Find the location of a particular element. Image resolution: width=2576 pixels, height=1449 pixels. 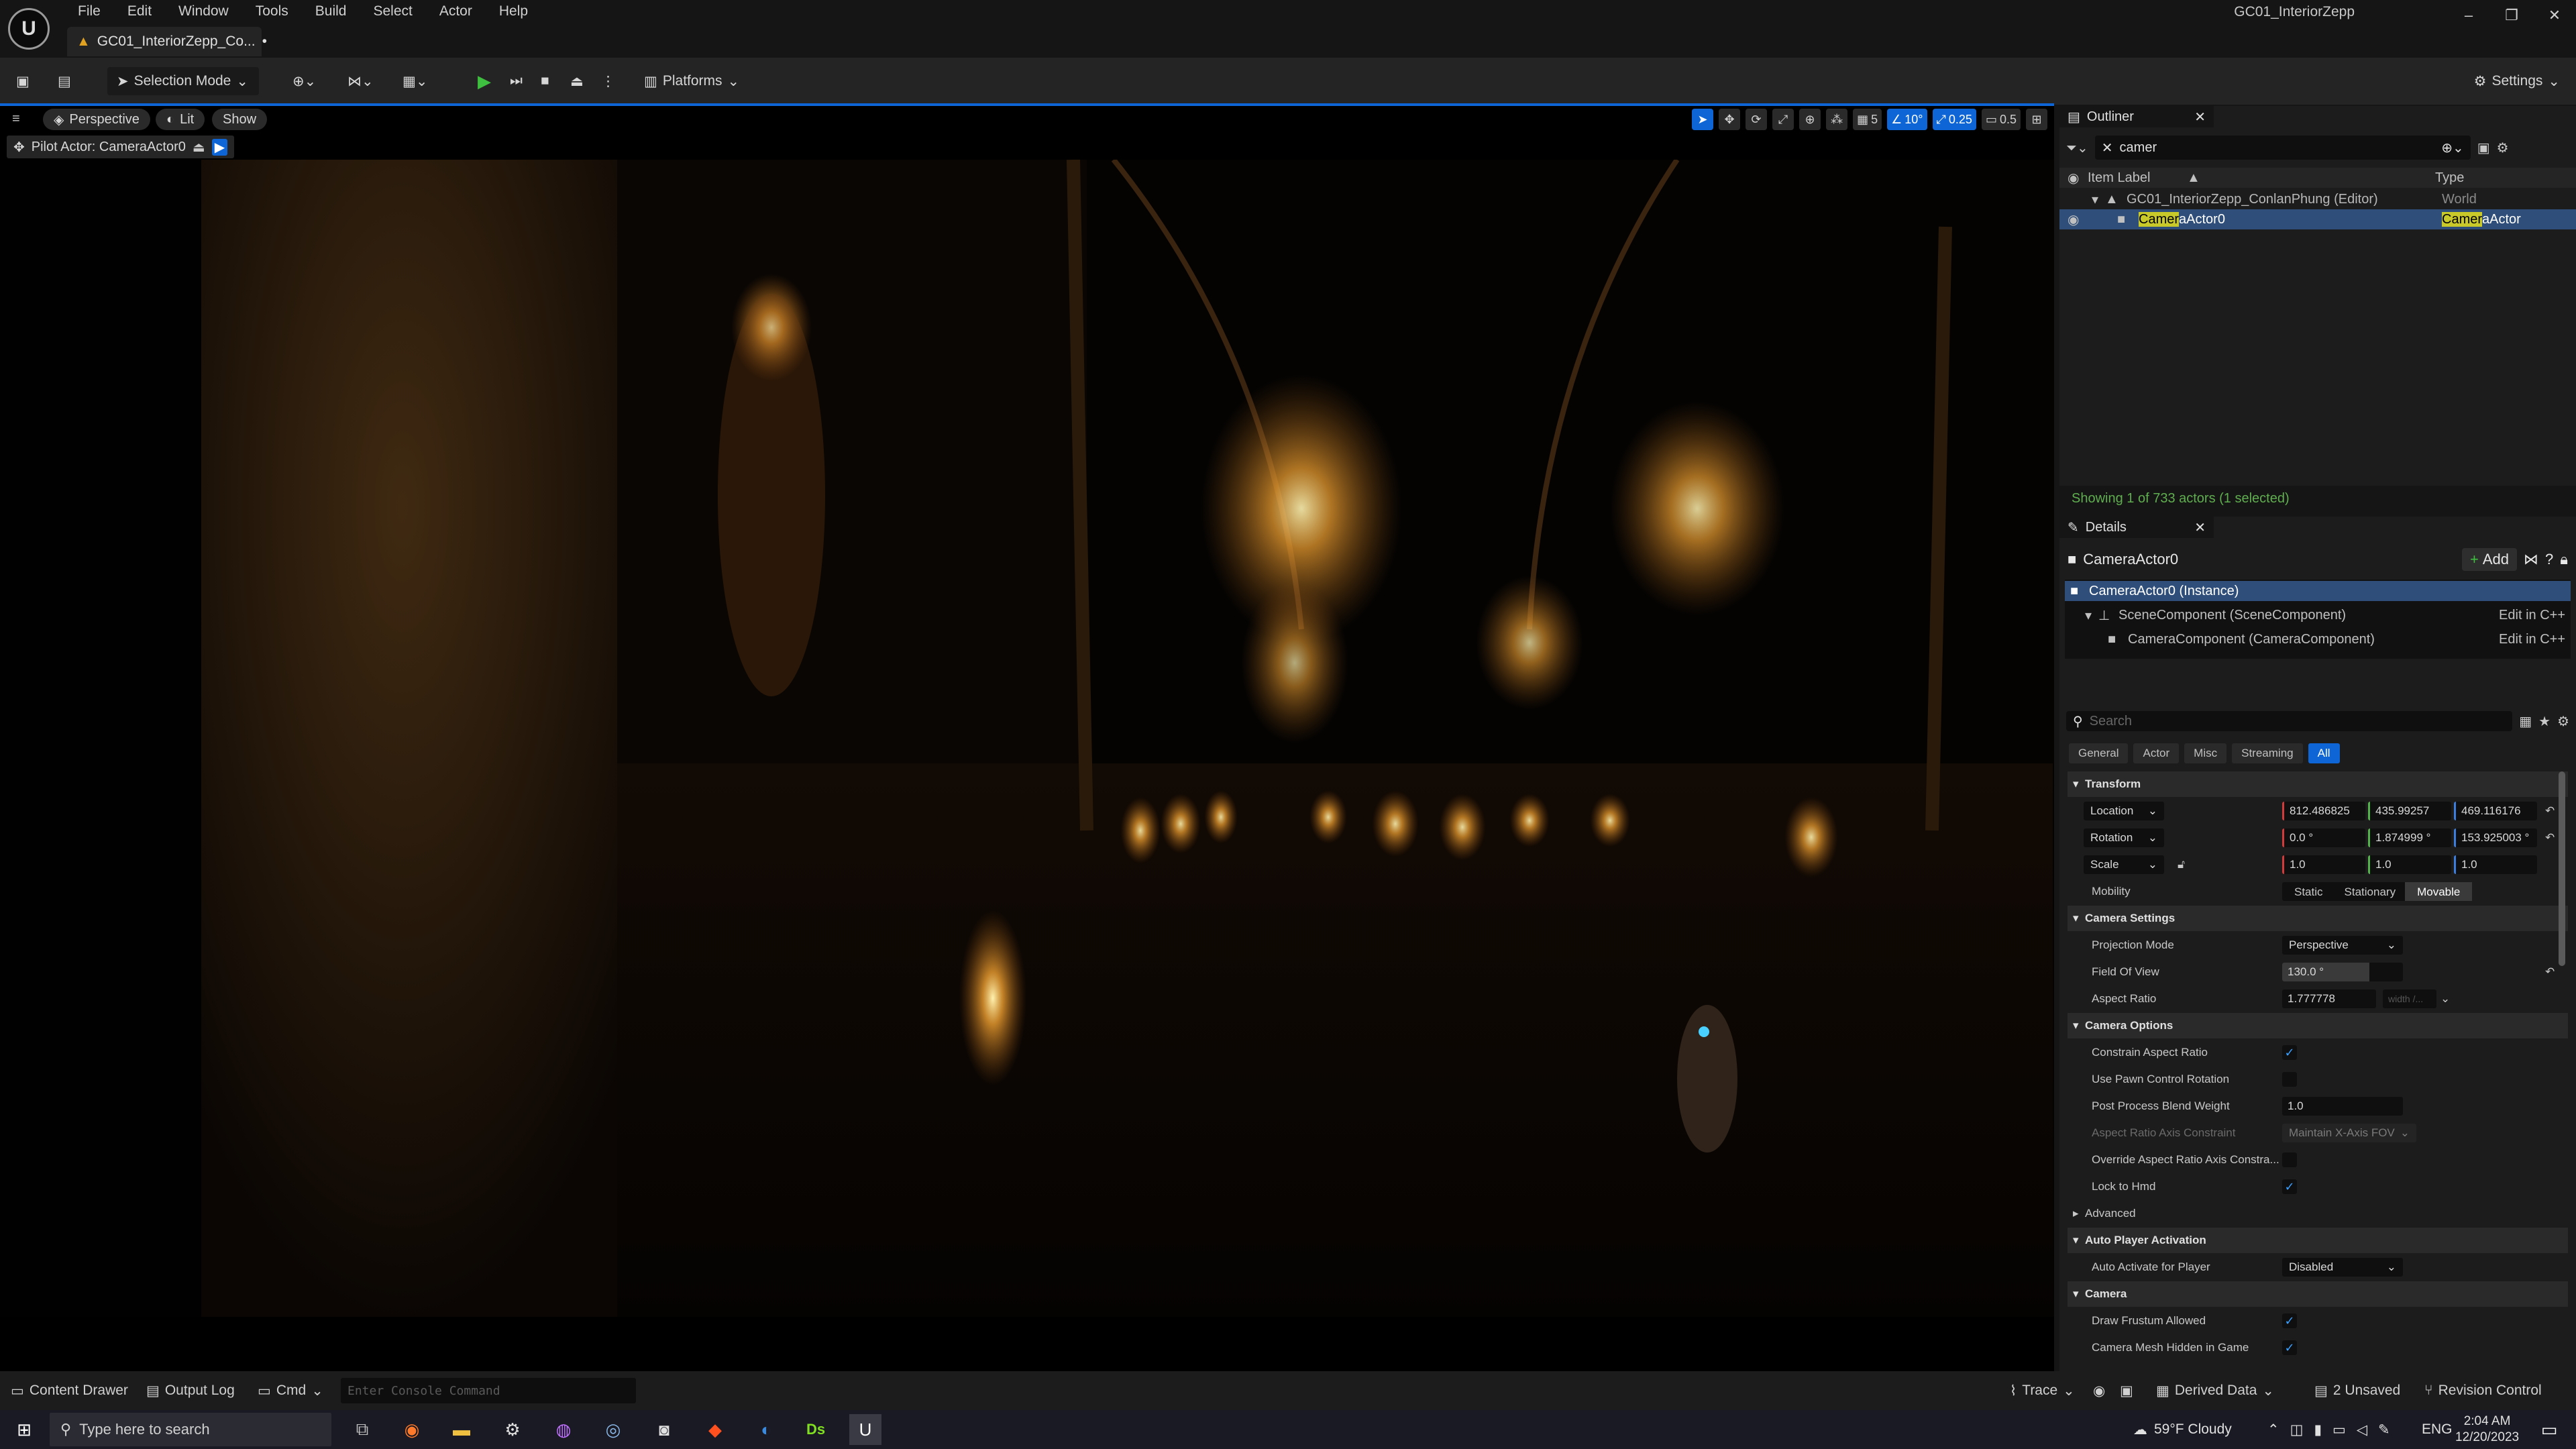

world-space-icon: ⊕ is located at coordinates (1810, 119).